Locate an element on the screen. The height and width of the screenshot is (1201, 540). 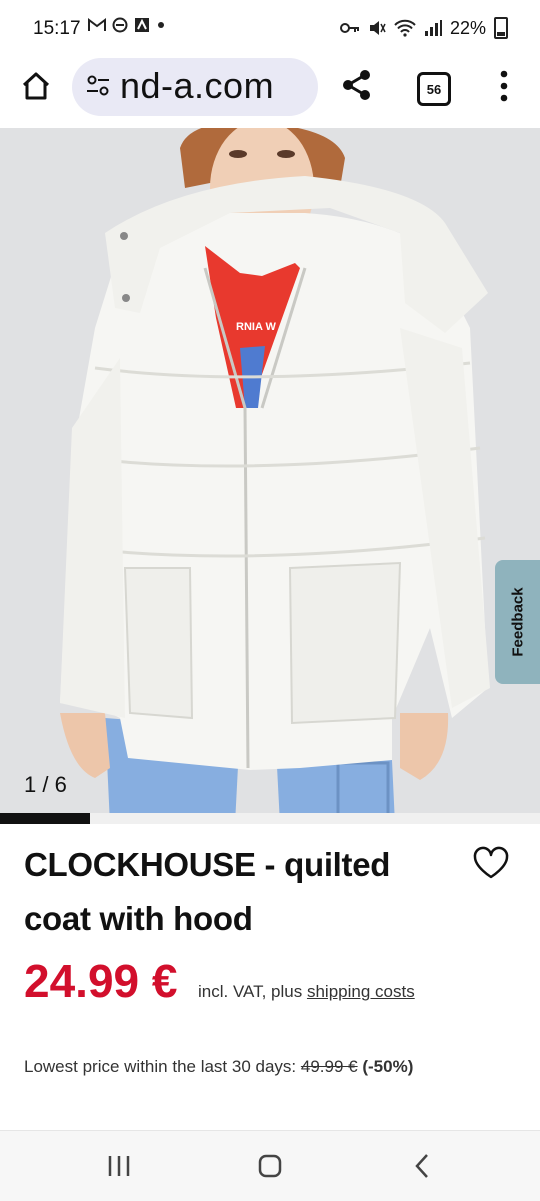
dot-icon is located at coordinates (161, 25).